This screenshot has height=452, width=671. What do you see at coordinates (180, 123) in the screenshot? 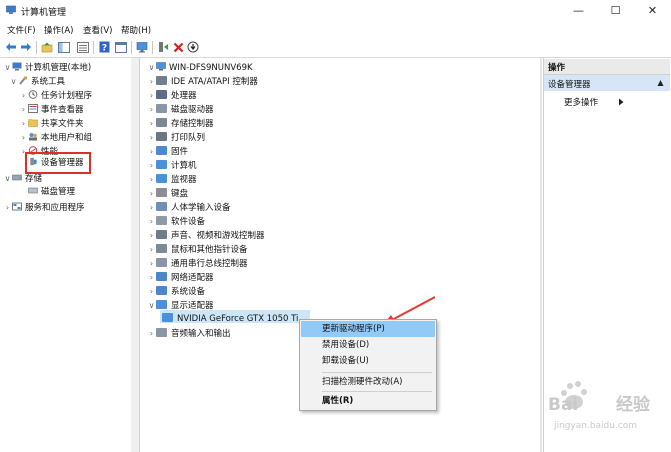
I see `device-category-row: › 存储控制器` at bounding box center [180, 123].